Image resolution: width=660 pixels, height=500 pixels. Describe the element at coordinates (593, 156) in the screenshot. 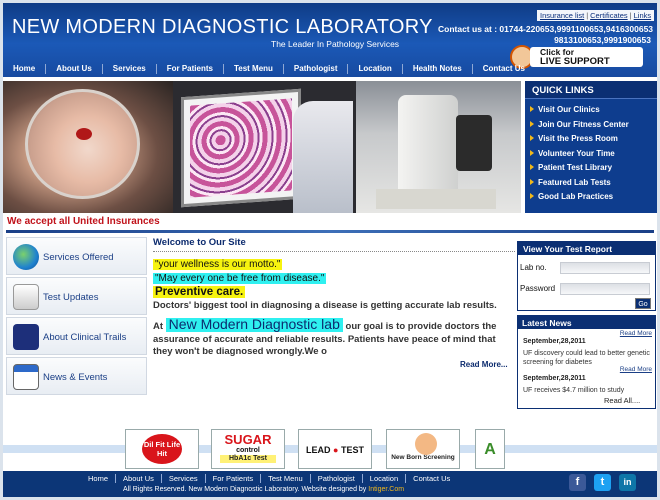

I see `quick-link-volunteer: Volunteer Your Time` at that location.